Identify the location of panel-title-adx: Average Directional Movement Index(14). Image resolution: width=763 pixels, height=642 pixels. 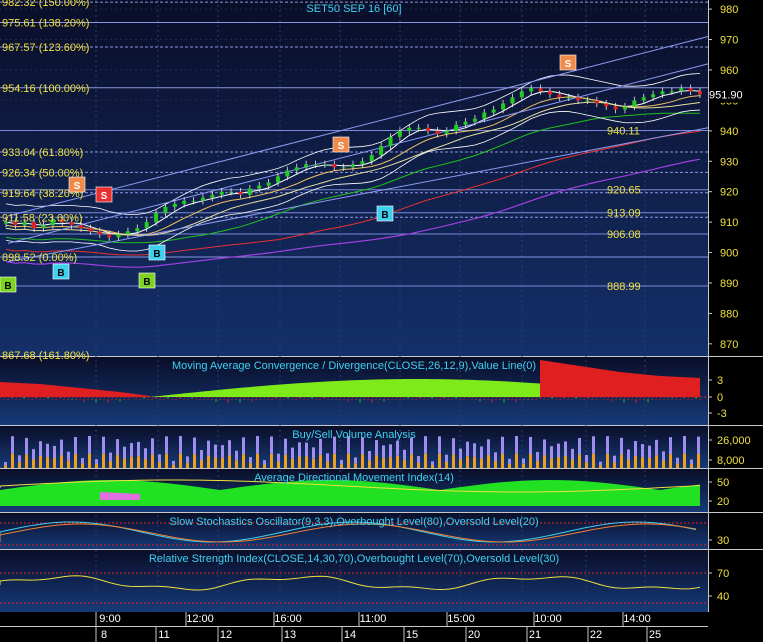
(354, 478).